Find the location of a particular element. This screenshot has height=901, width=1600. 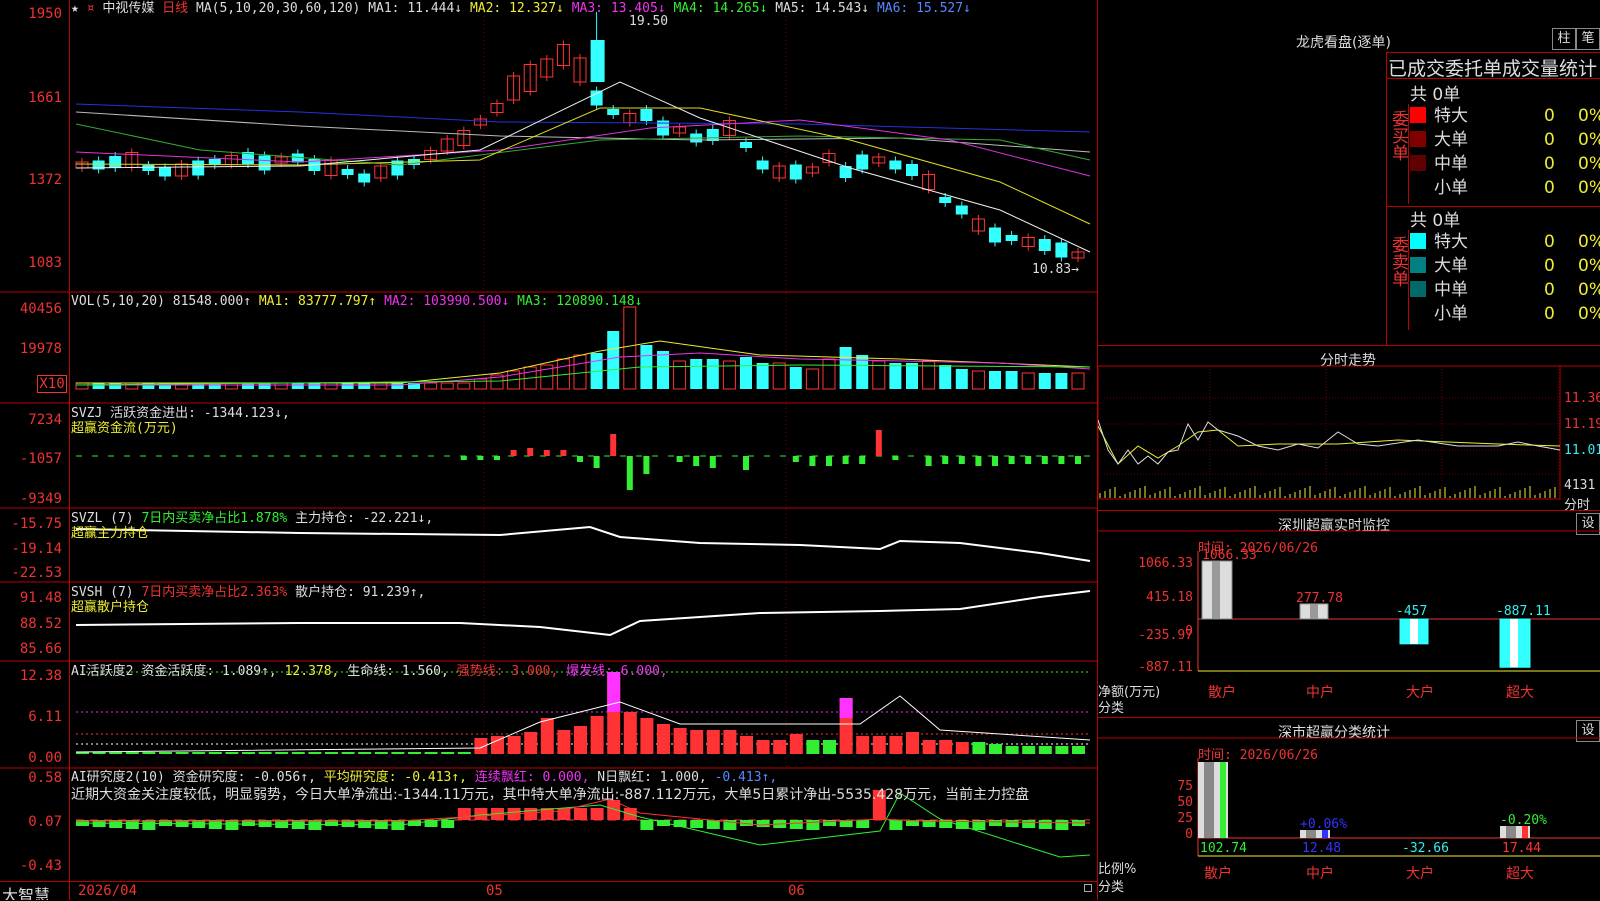

y-tick: 91.48 is located at coordinates (40, 598).